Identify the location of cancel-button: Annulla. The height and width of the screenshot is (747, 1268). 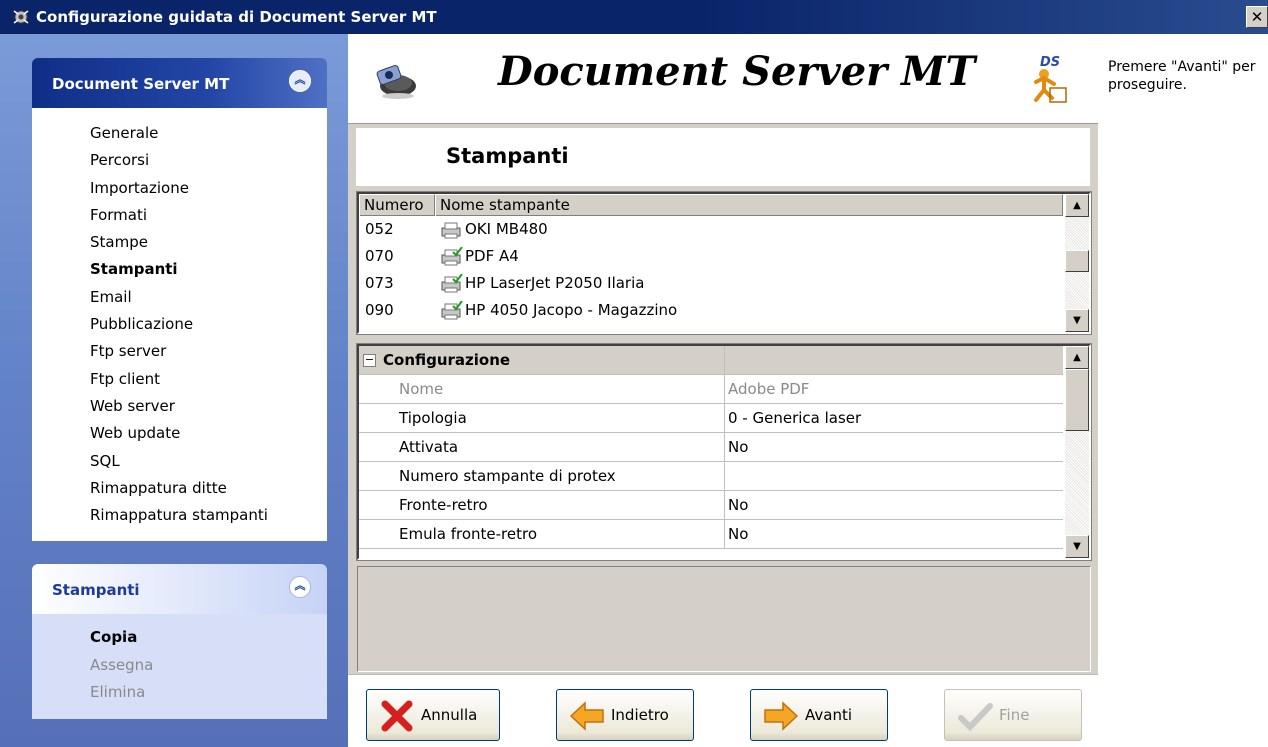
(433, 715).